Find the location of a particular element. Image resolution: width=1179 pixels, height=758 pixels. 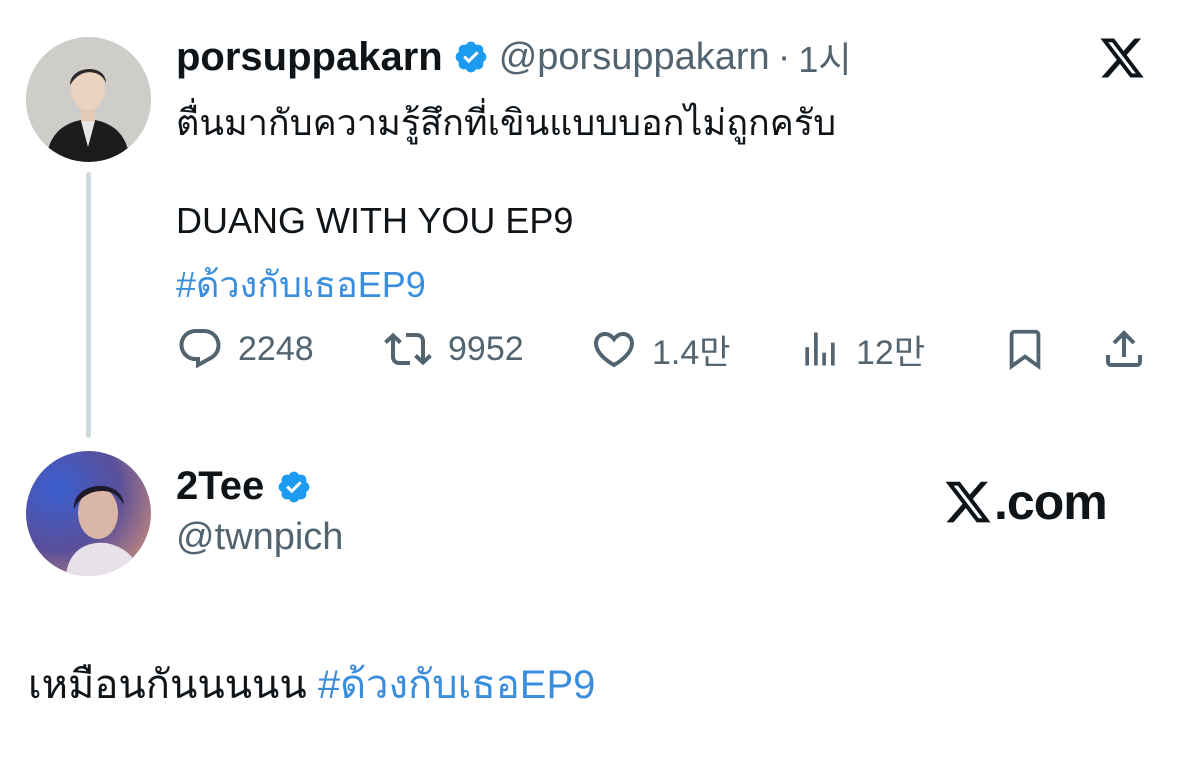

quoted-author-name: porsuppakarn is located at coordinates (309, 57).